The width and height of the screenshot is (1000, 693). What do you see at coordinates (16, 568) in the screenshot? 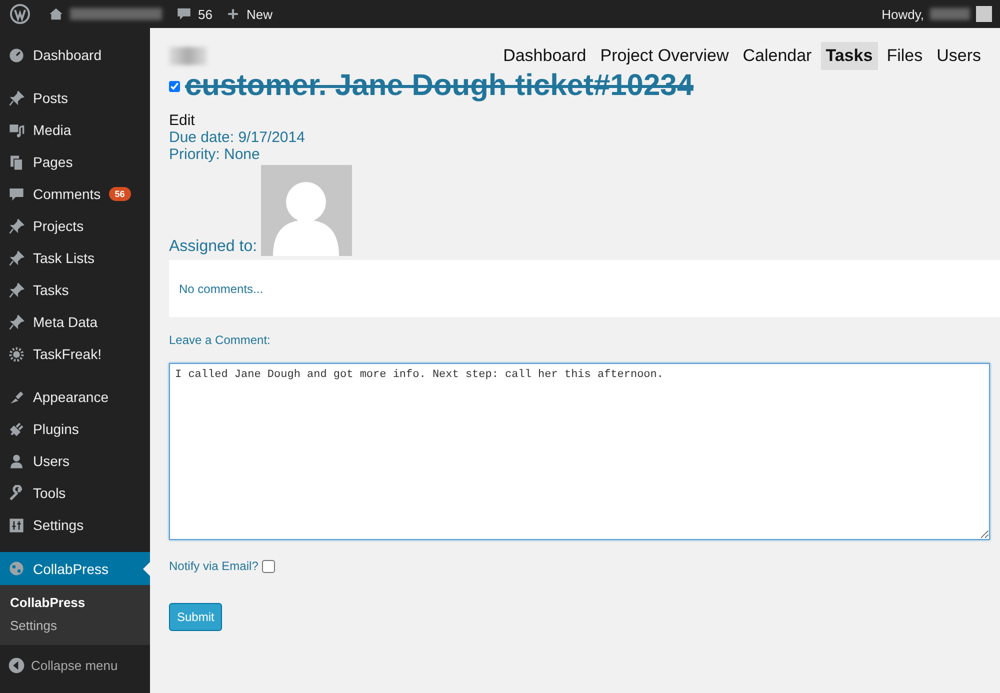
I see `globe-icon` at bounding box center [16, 568].